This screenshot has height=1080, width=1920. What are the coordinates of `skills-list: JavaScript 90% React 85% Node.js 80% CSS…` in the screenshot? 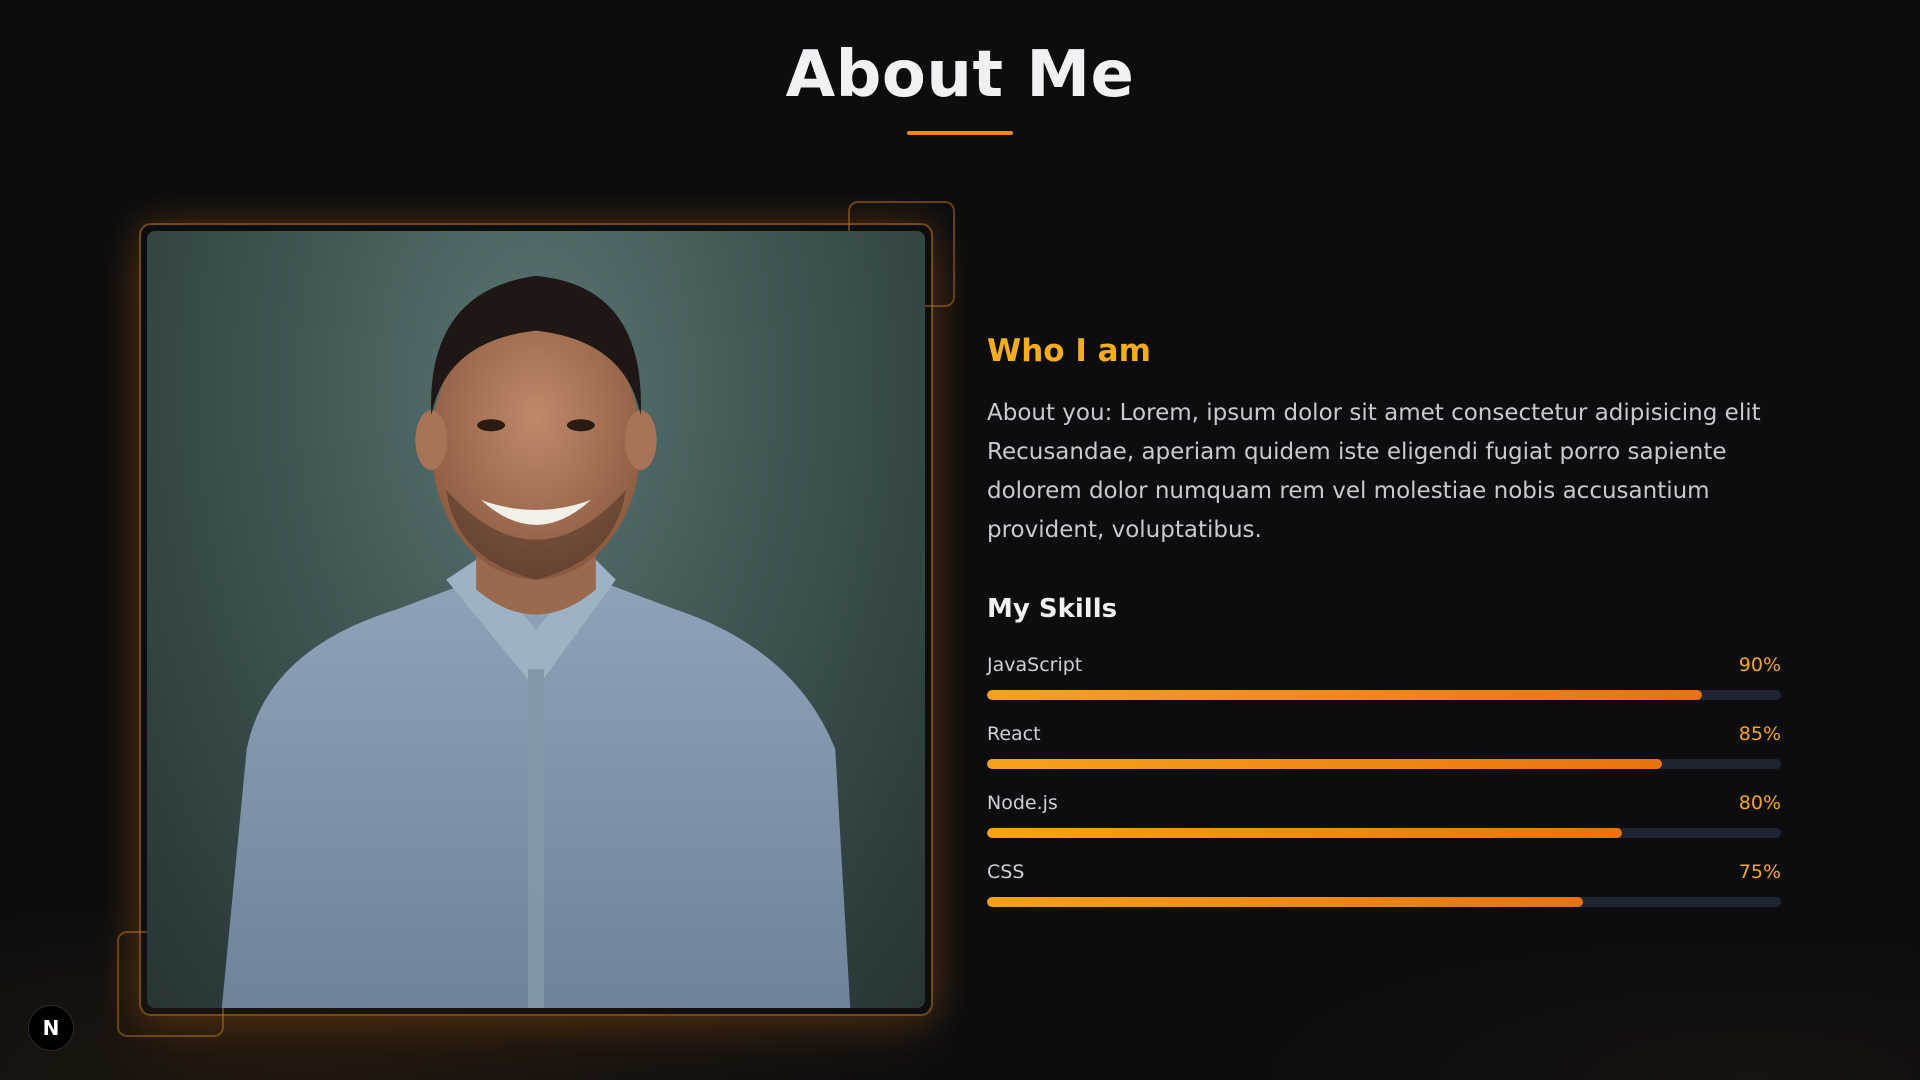 It's located at (1384, 792).